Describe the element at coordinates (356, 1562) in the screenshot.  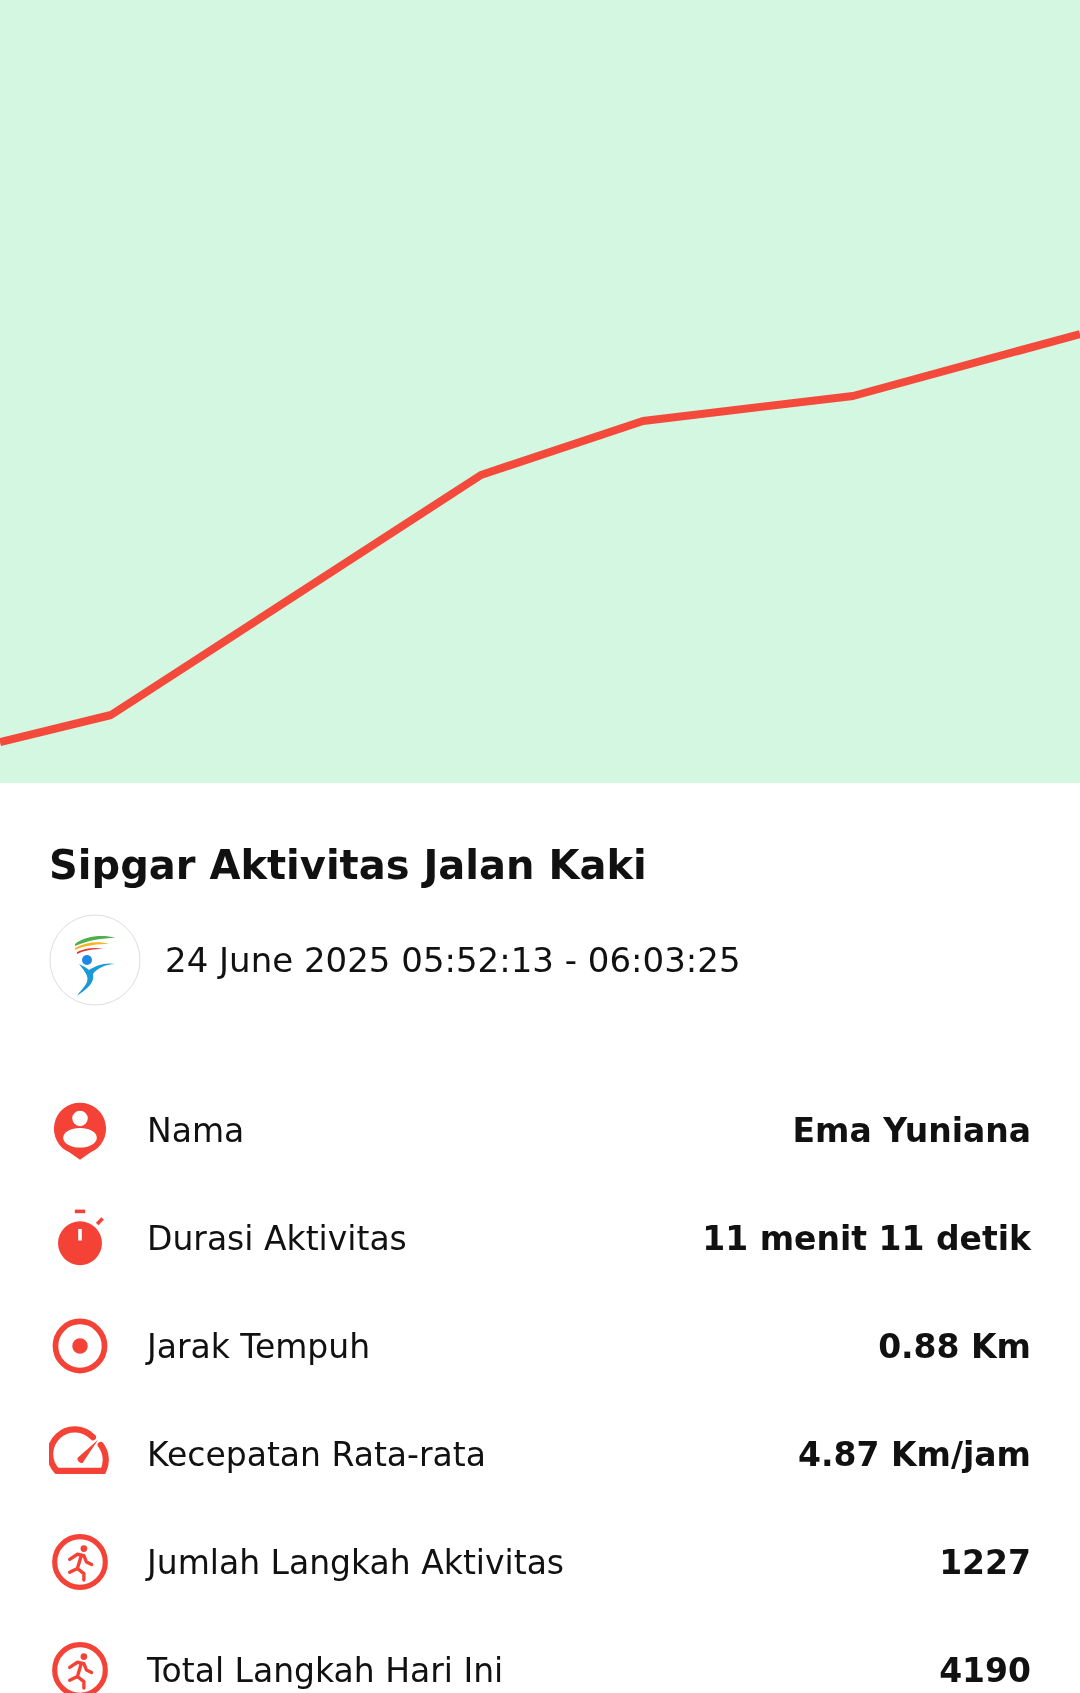
I see `stat-label: Jumlah Langkah Aktivitas` at that location.